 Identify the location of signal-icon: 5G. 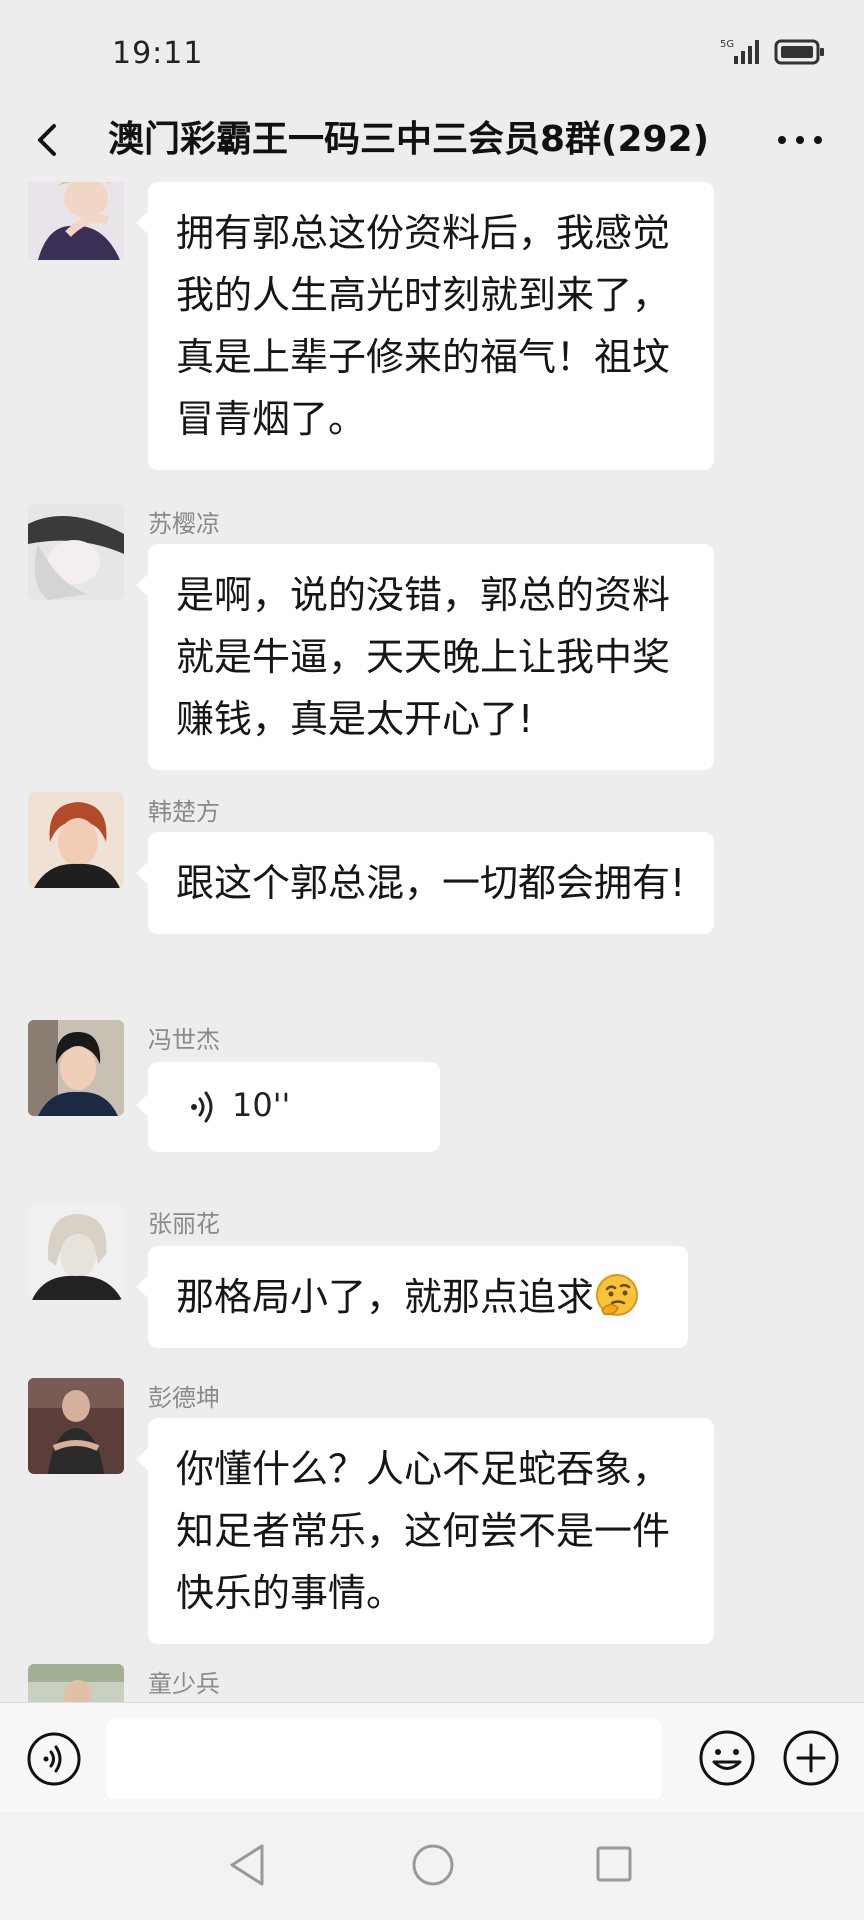
(739, 51).